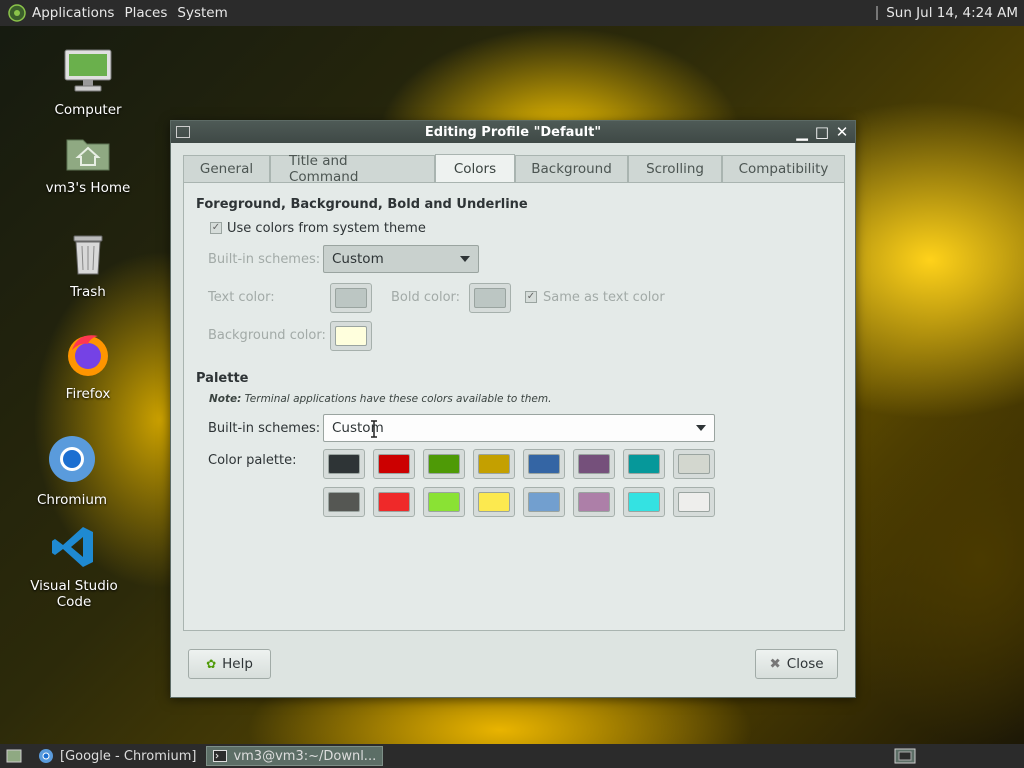  I want to click on desktop-icon-label: Visual Studio Code, so click(74, 594).